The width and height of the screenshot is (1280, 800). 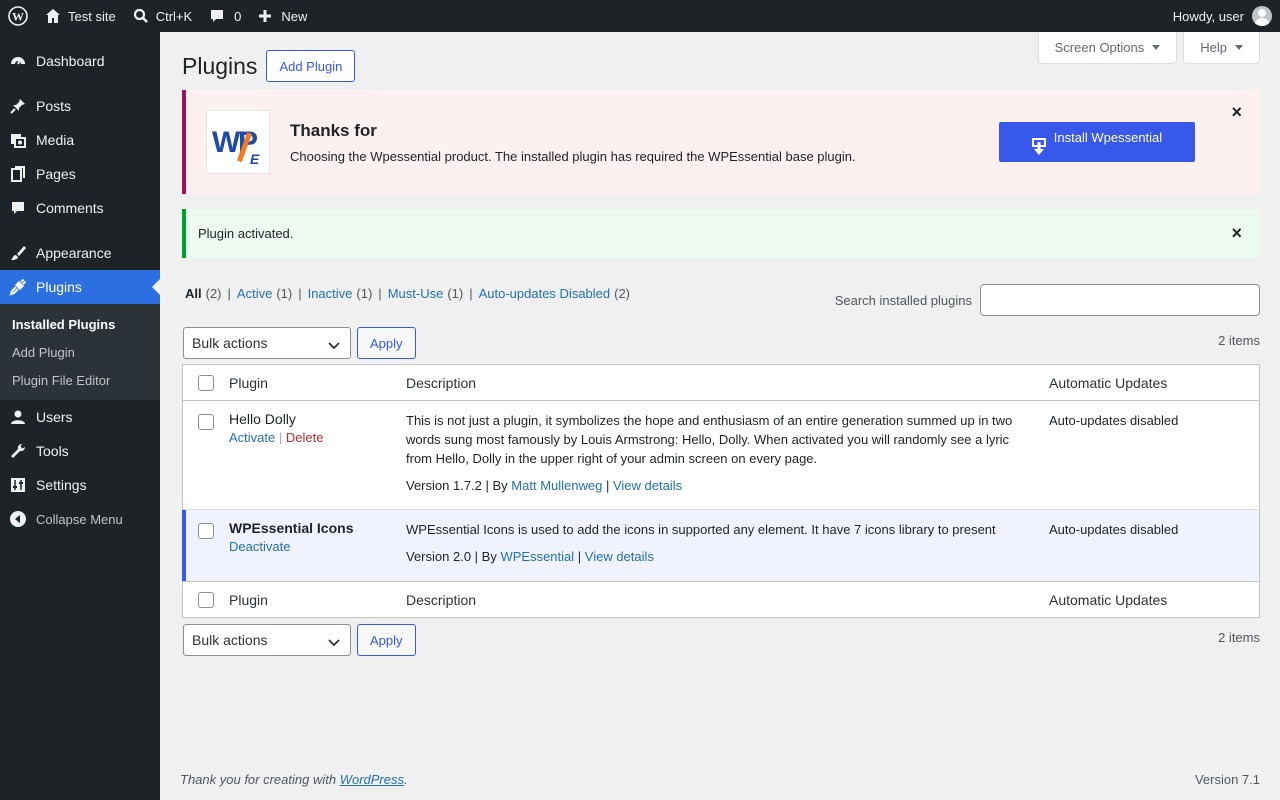 What do you see at coordinates (18, 140) in the screenshot?
I see `media-icon` at bounding box center [18, 140].